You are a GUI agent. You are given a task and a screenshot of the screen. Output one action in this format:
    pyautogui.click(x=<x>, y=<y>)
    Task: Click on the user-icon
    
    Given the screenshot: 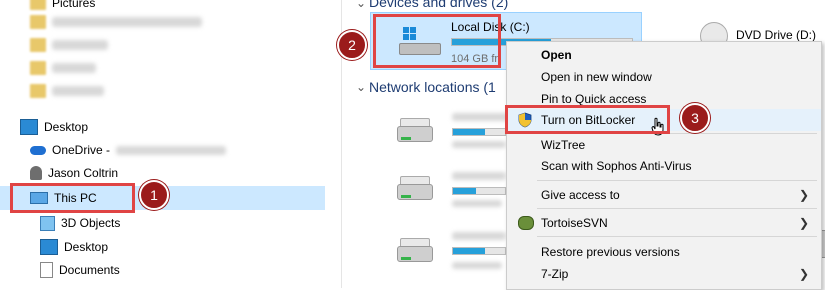 What is the action you would take?
    pyautogui.click(x=36, y=173)
    